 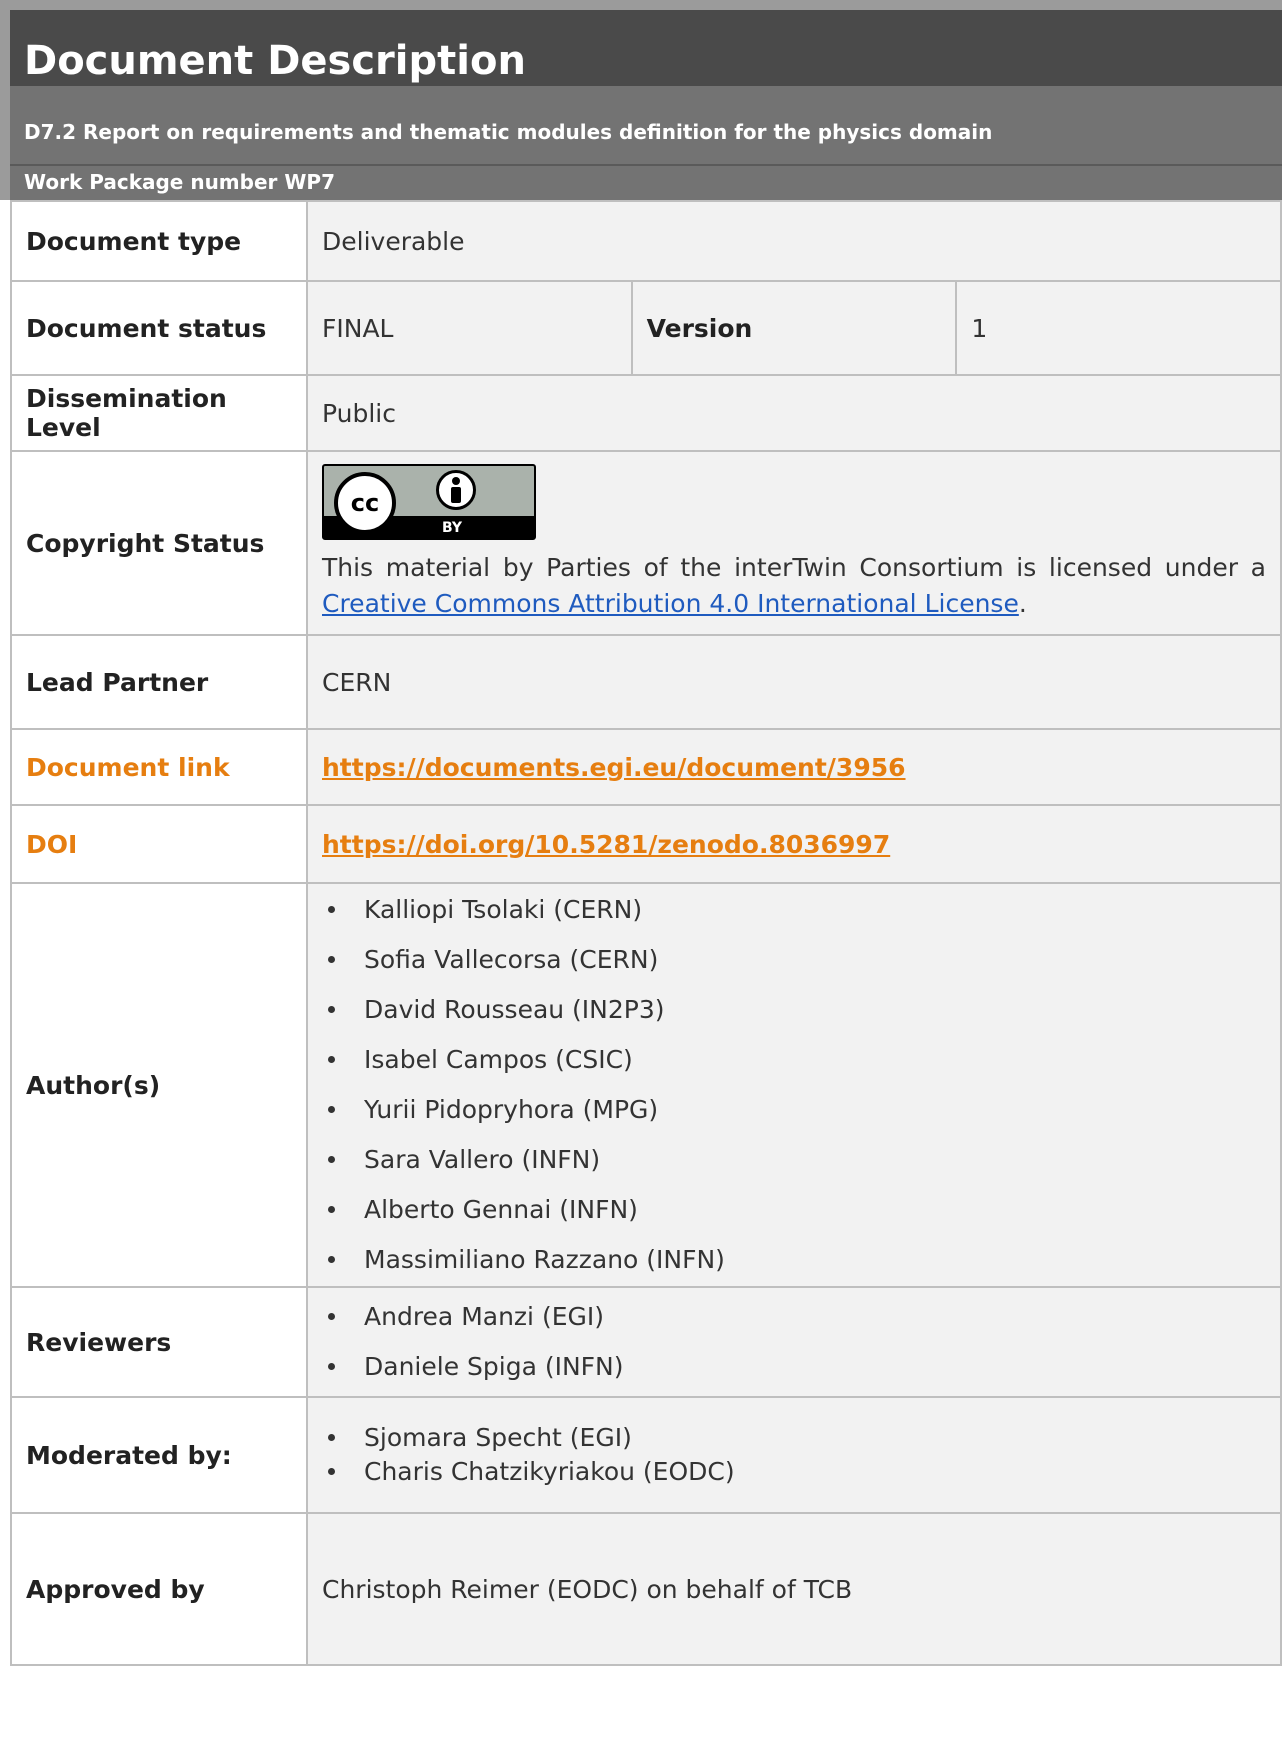 What do you see at coordinates (1118, 328) in the screenshot?
I see `version-value: 1` at bounding box center [1118, 328].